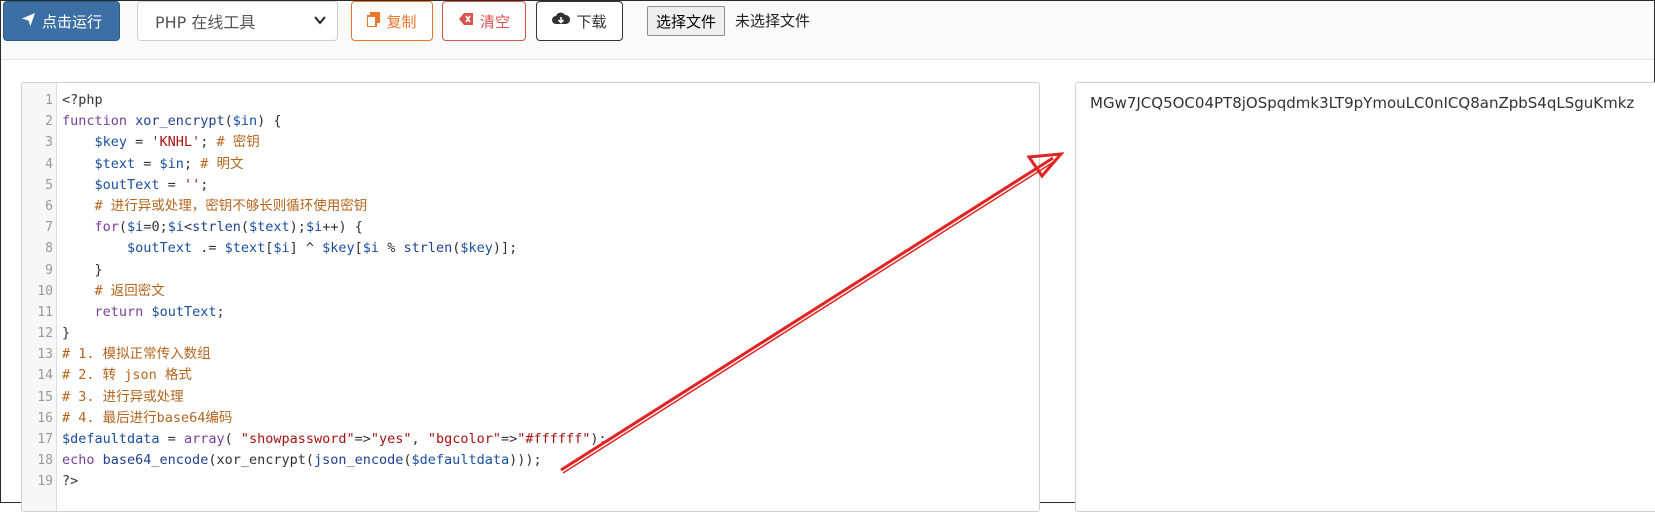  What do you see at coordinates (45, 461) in the screenshot?
I see `line-number: 18` at bounding box center [45, 461].